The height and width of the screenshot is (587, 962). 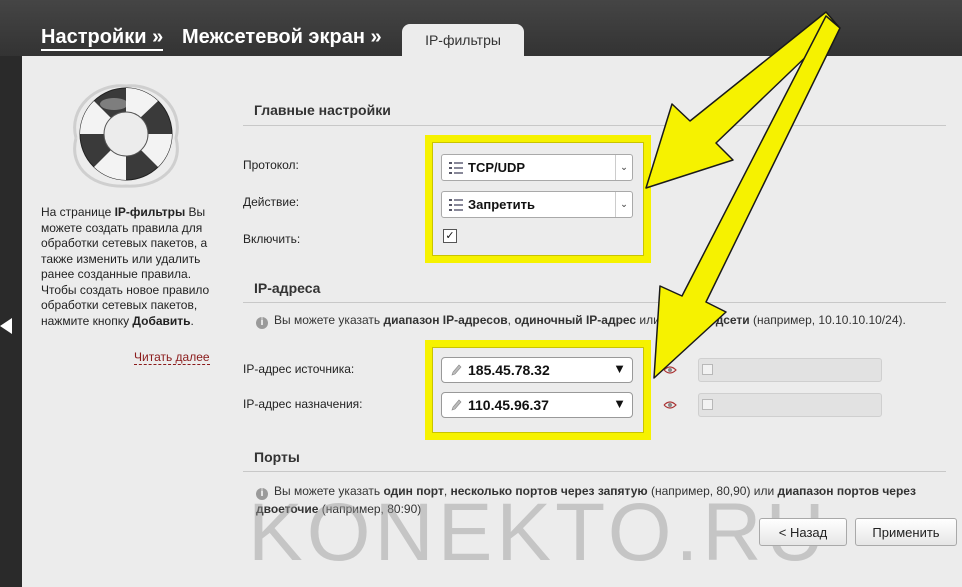 I want to click on breadcrumb-firewall: Межсетевой экран », so click(x=282, y=37).